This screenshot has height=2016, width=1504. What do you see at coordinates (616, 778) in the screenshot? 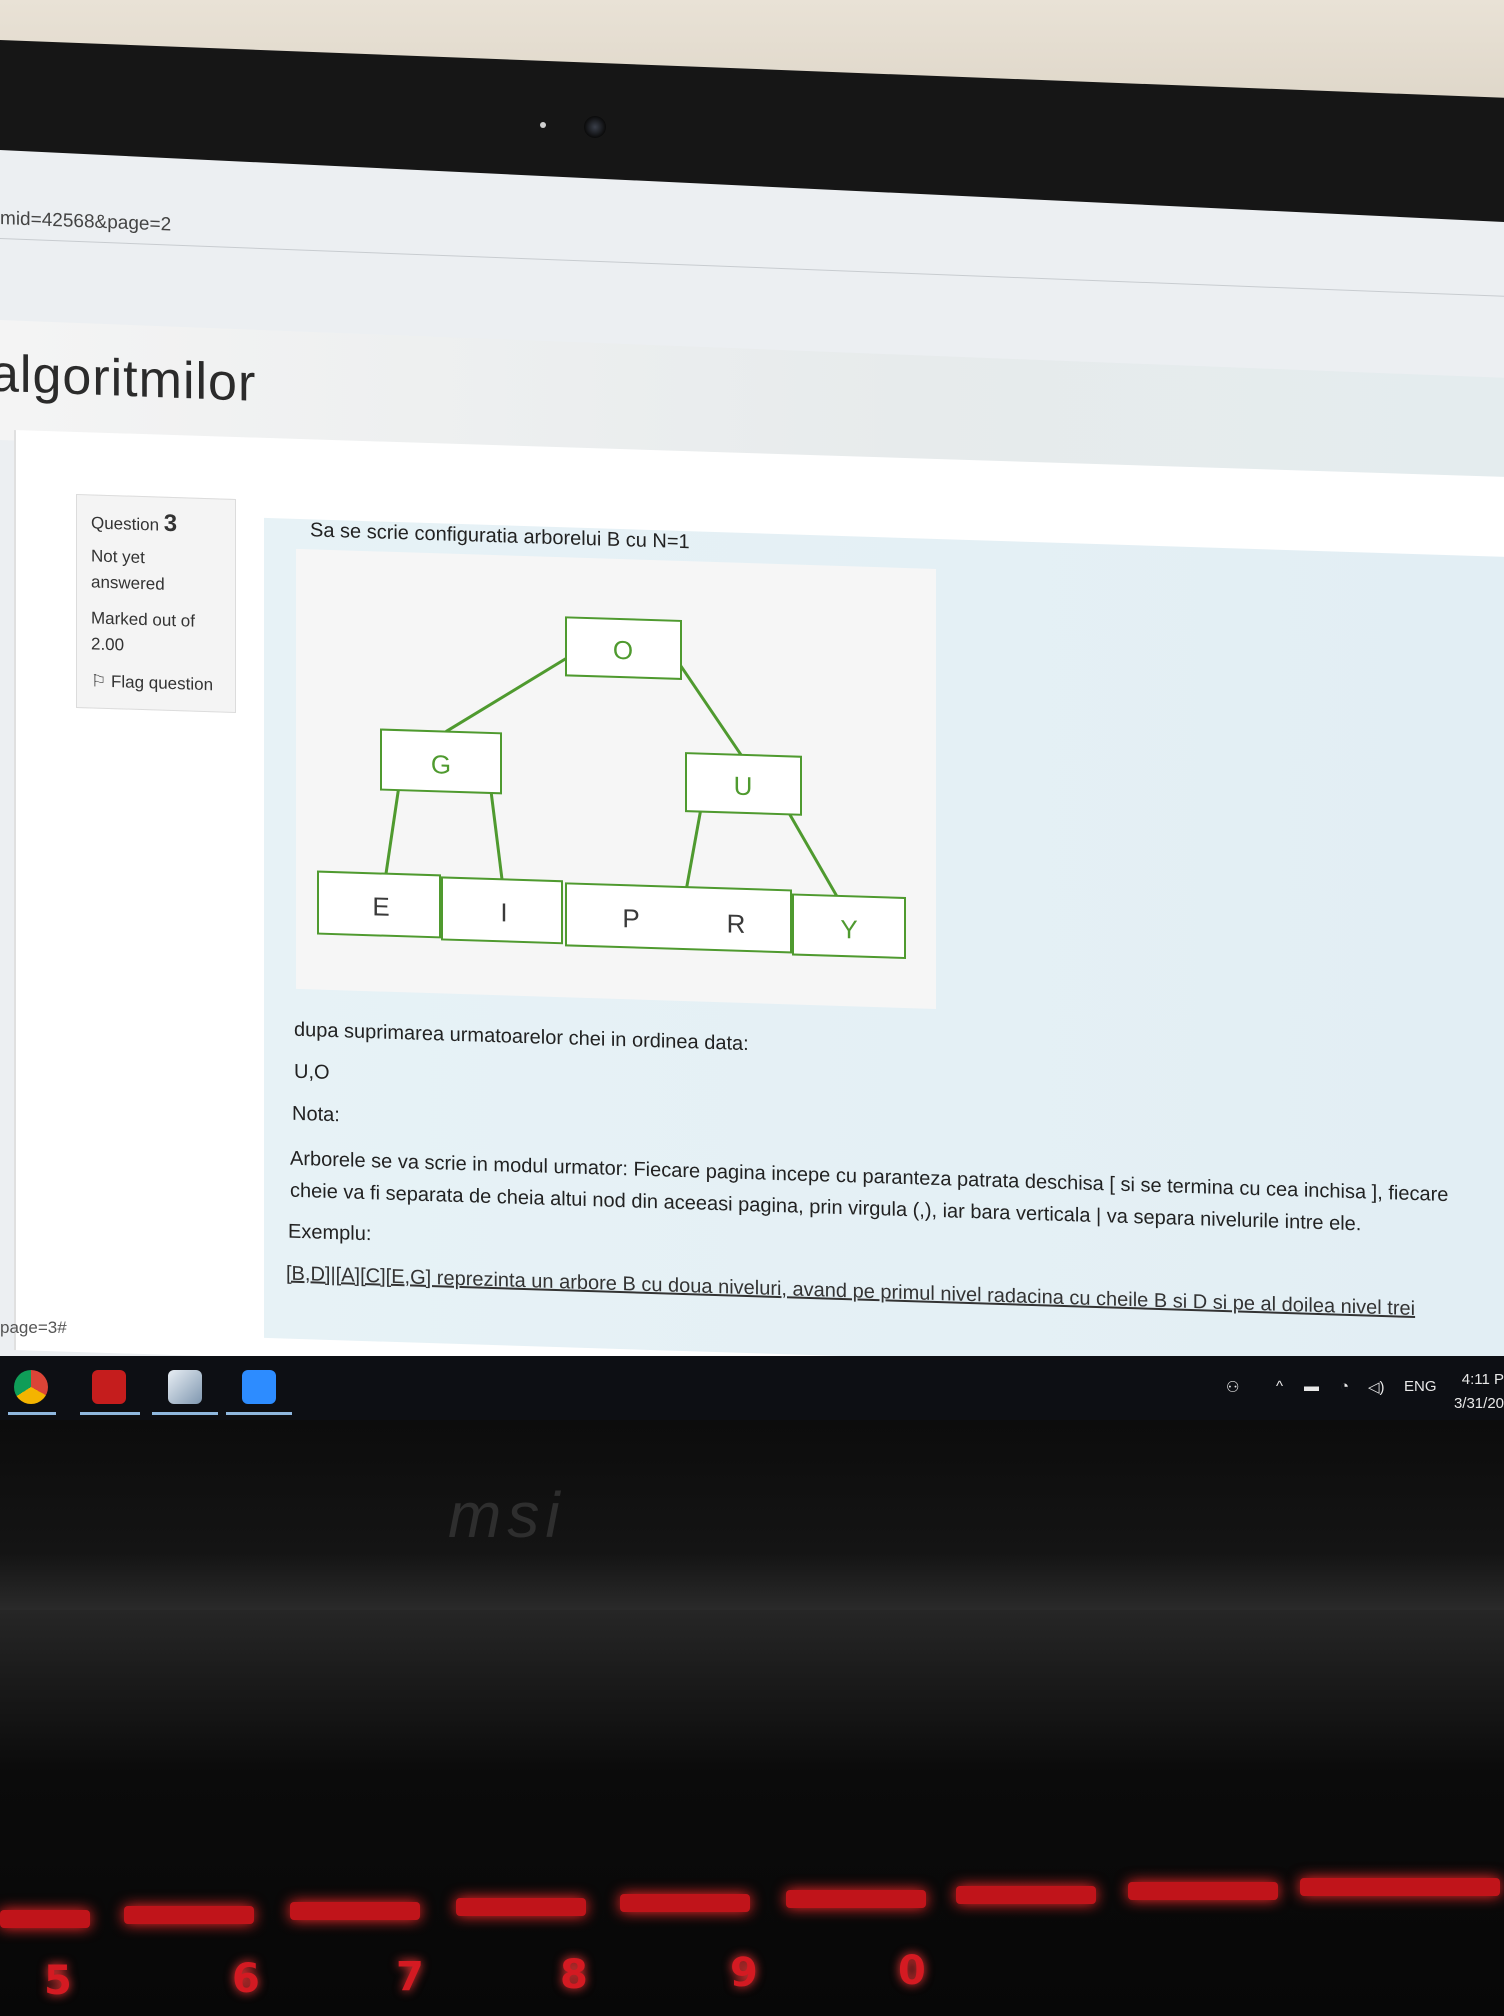
I see `btree-diagram: O G U E I P R Y` at bounding box center [616, 778].